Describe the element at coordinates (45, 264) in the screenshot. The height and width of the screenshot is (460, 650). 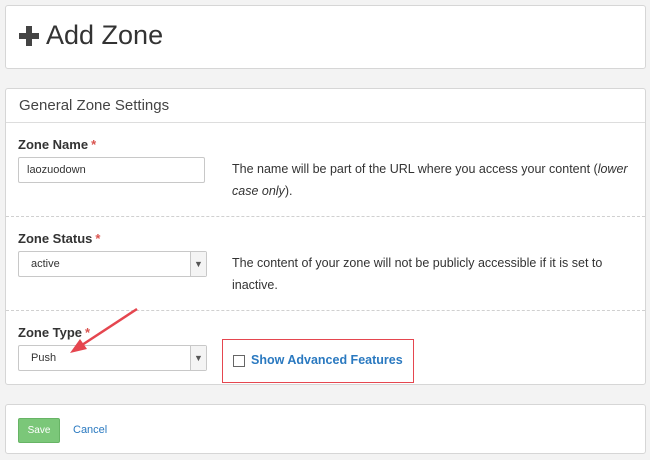
I see `zone-status-value: active` at that location.